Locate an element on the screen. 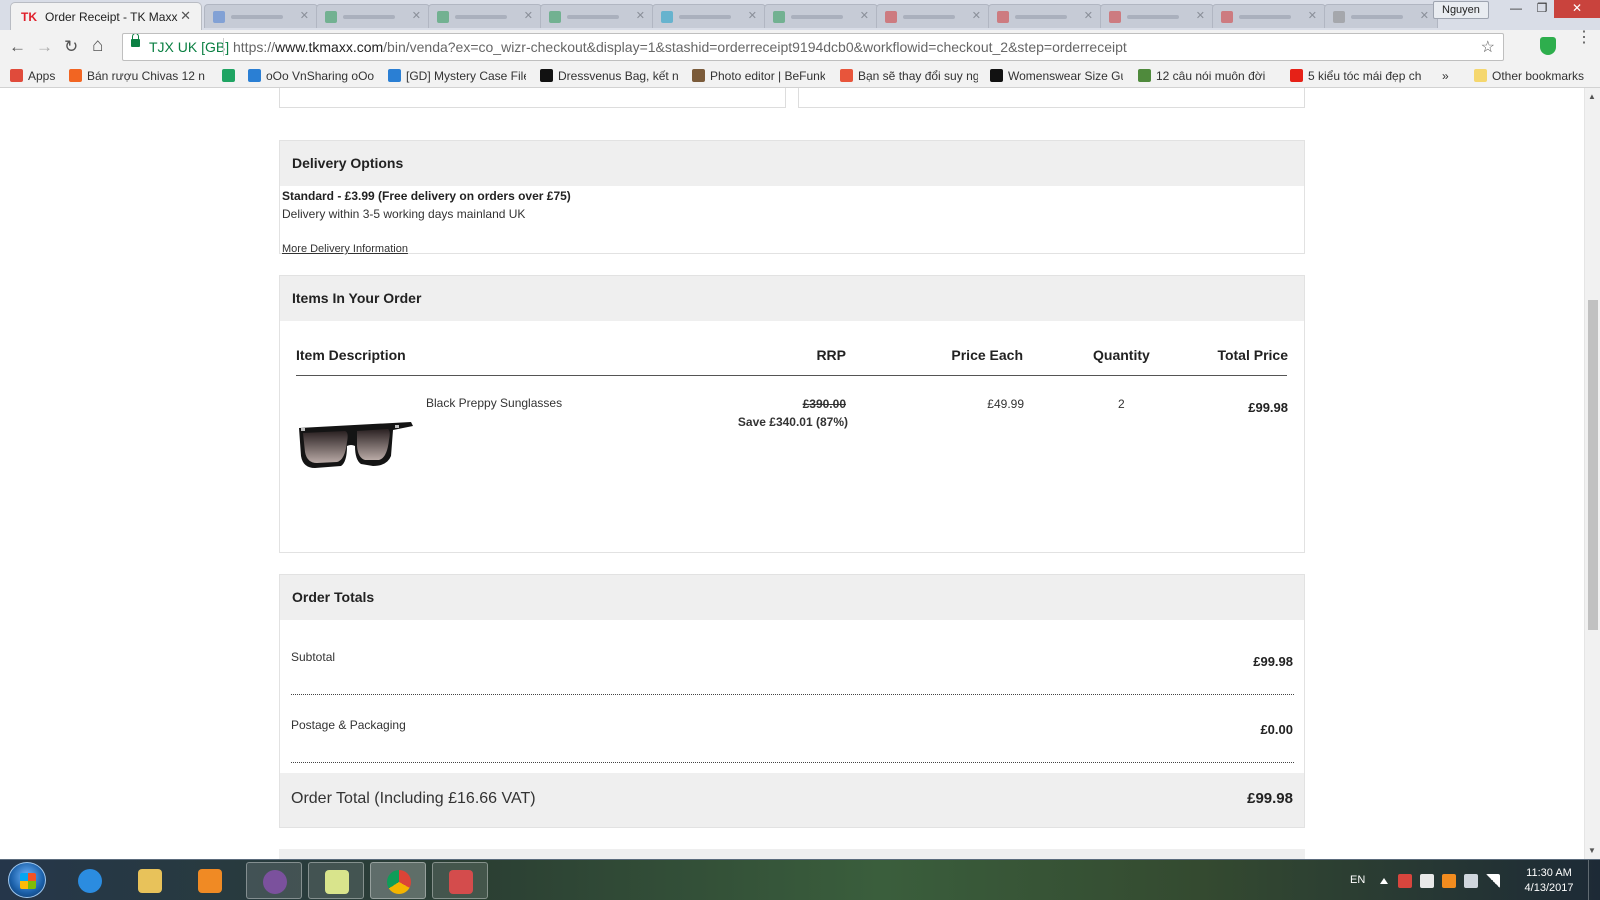  apps-grid-icon is located at coordinates (16, 75).